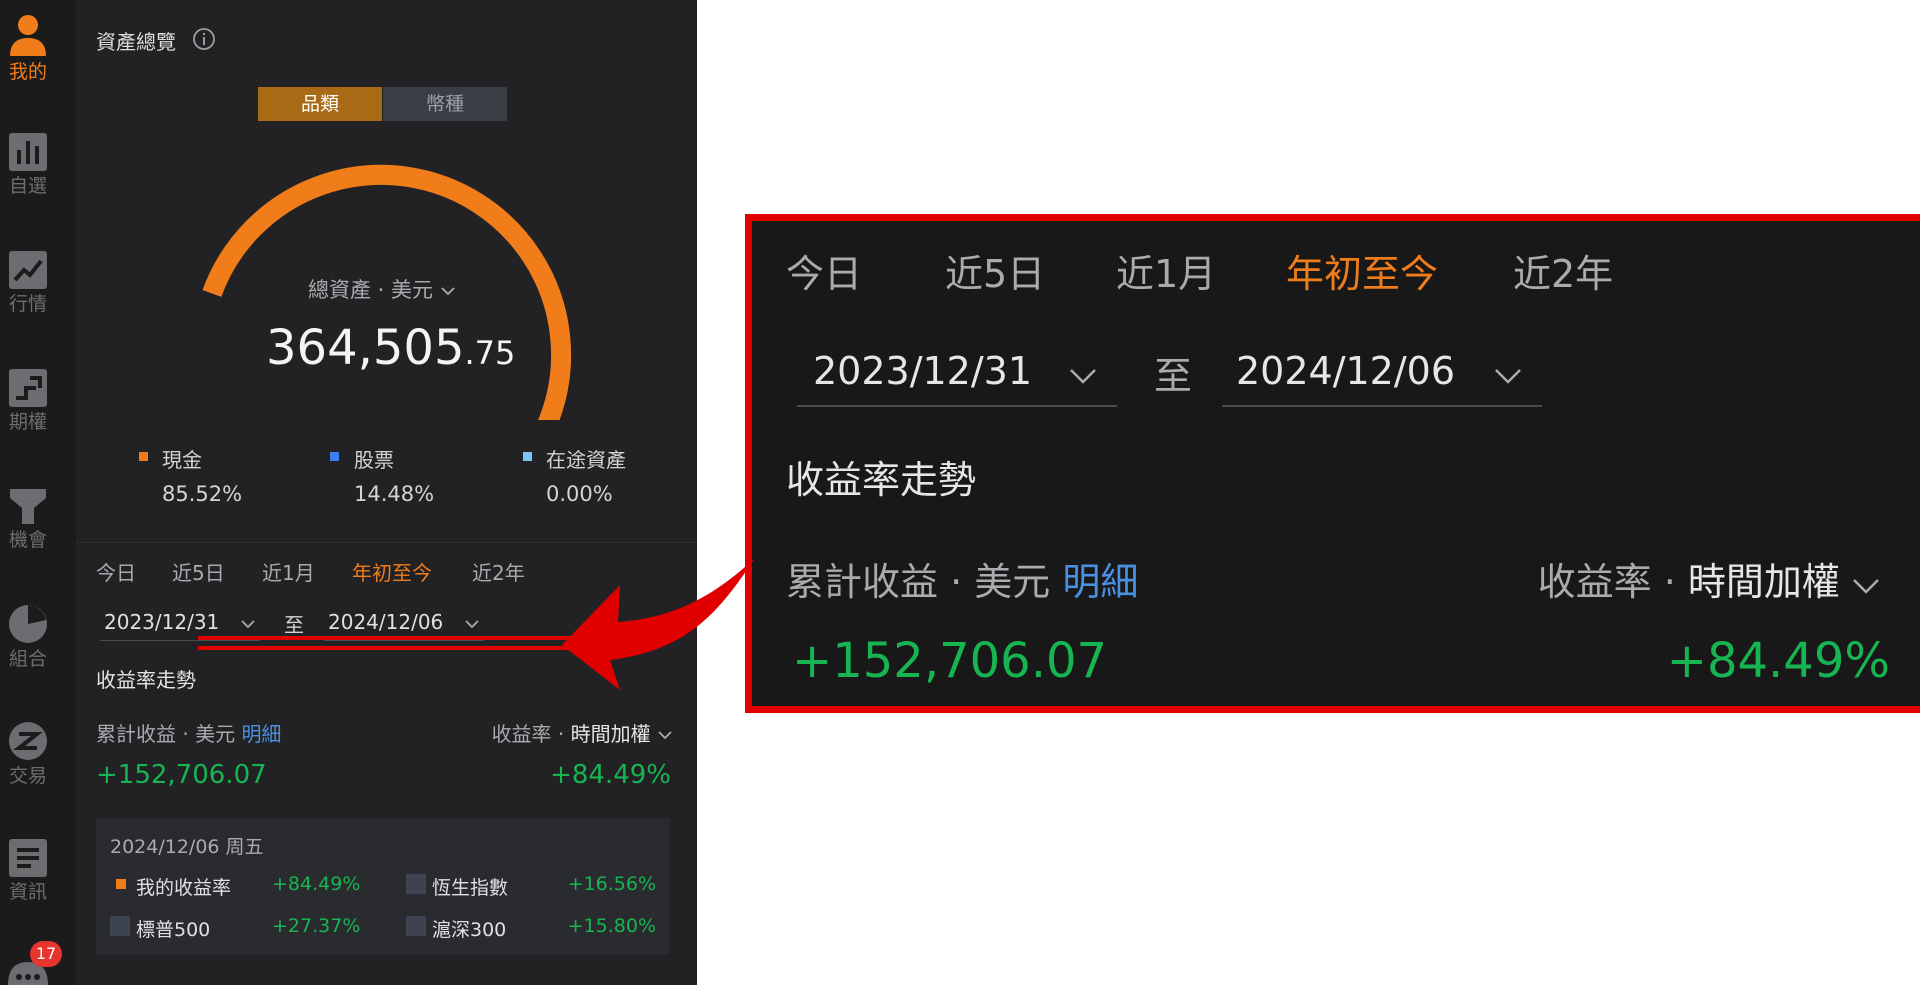  I want to click on callout-arrow-overlay, so click(476, 624).